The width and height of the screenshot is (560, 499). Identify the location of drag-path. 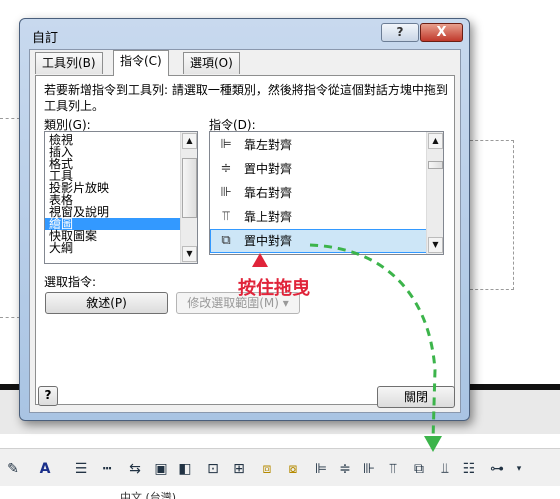
(373, 342).